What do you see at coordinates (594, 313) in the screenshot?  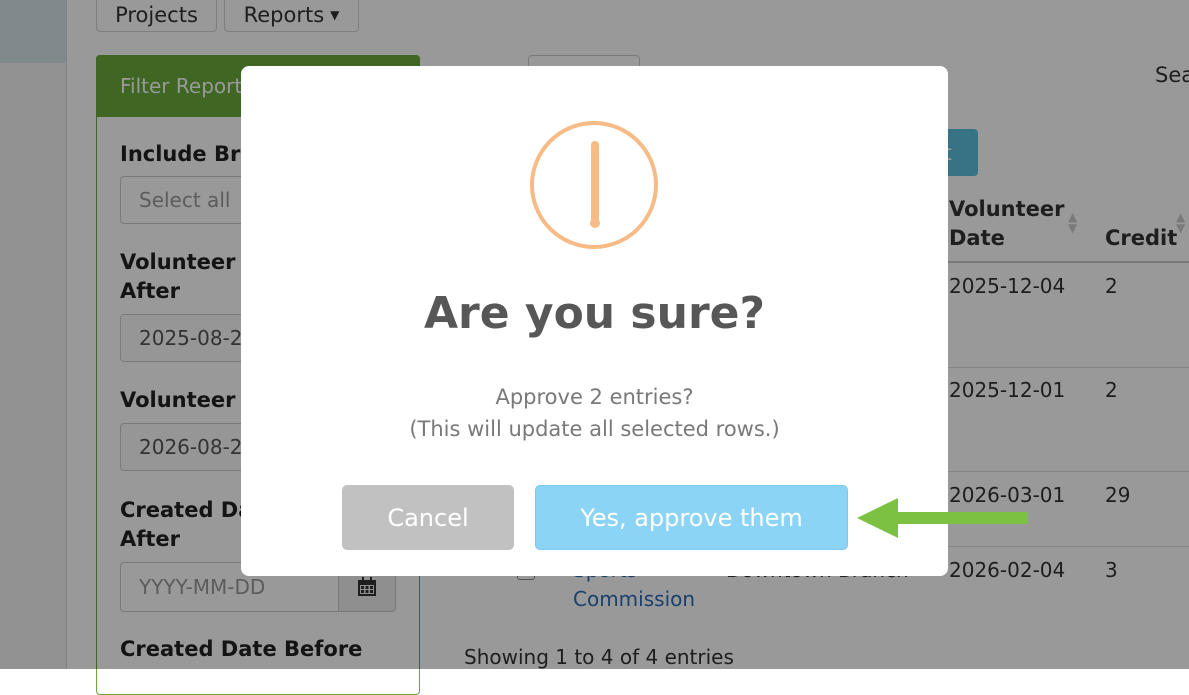 I see `dialog-title: Are you sure?` at bounding box center [594, 313].